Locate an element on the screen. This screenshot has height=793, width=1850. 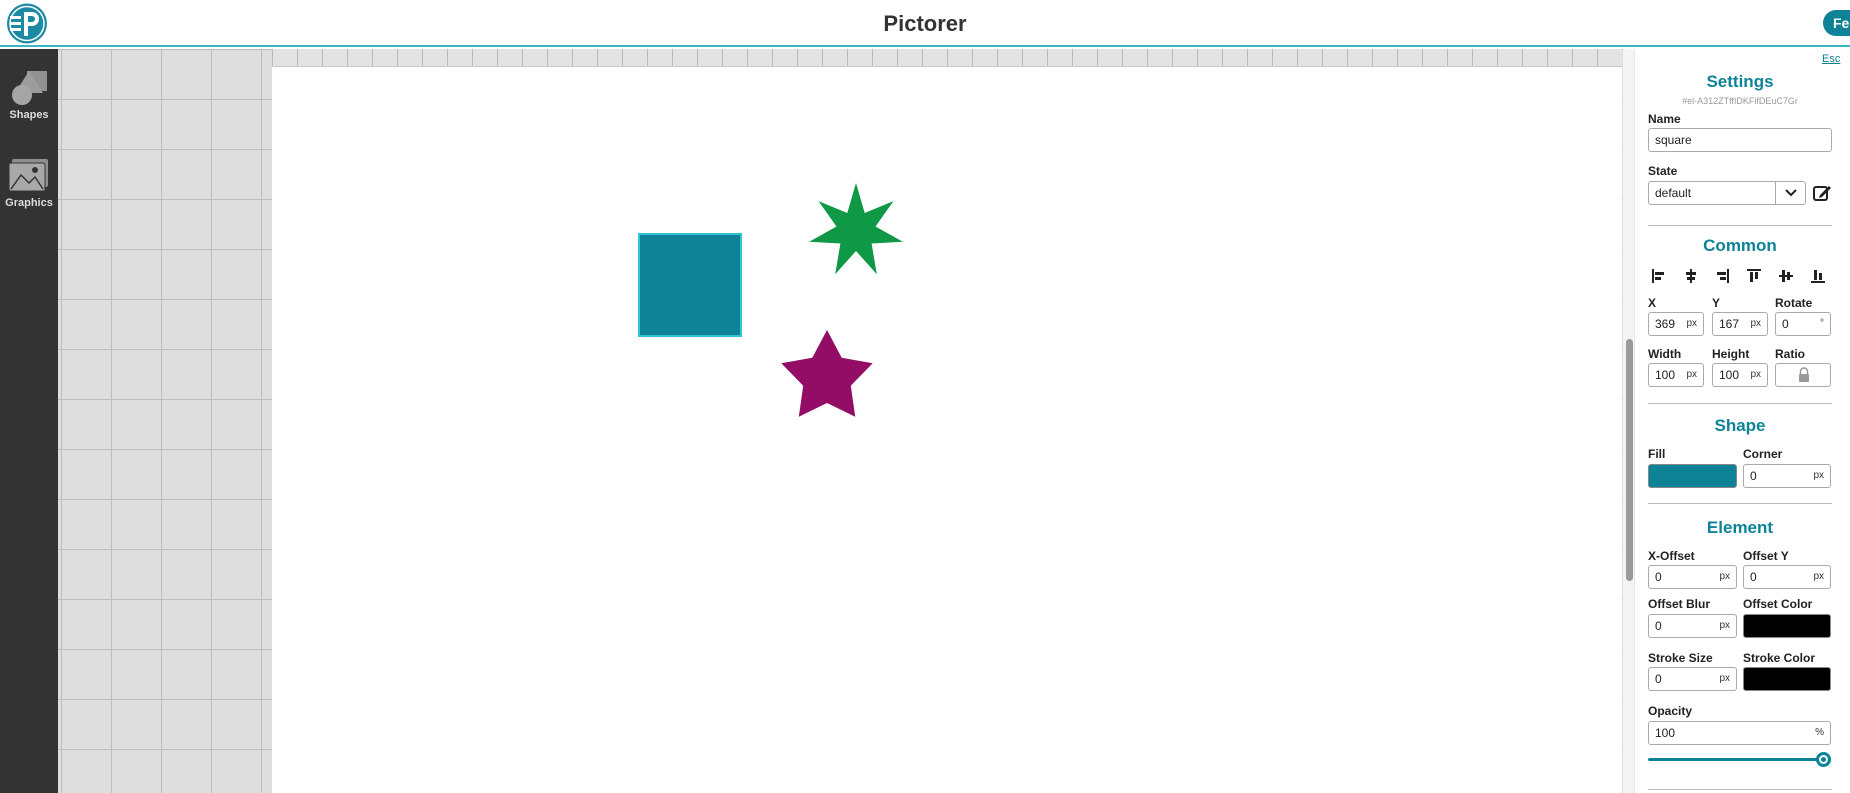
corner-label: Corner is located at coordinates (1763, 454).